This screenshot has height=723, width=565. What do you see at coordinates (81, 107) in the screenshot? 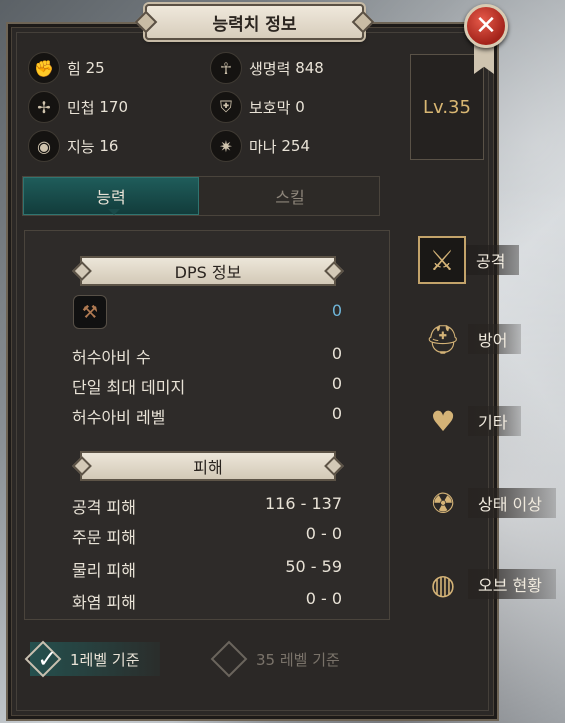
I see `stat-label: 민첩` at bounding box center [81, 107].